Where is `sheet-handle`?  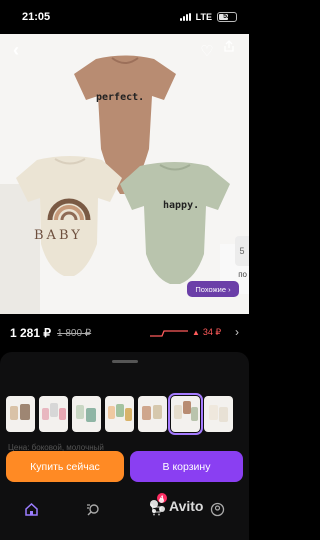
sheet-handle is located at coordinates (125, 361).